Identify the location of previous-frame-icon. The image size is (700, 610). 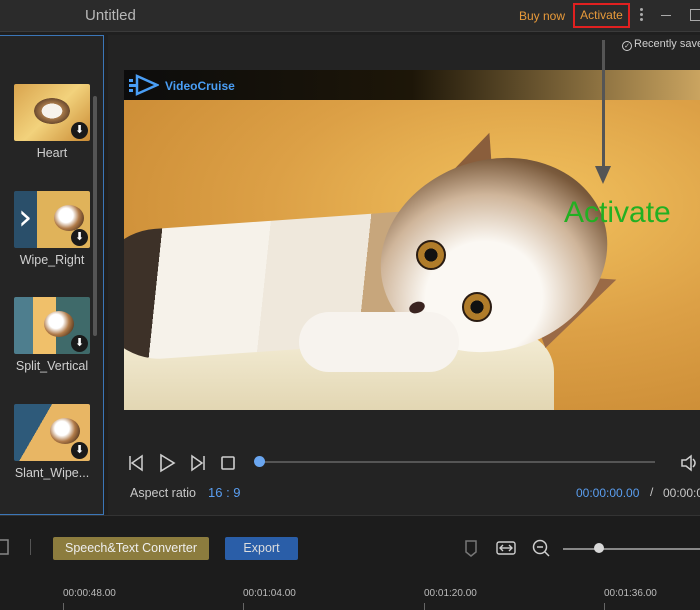
(137, 463).